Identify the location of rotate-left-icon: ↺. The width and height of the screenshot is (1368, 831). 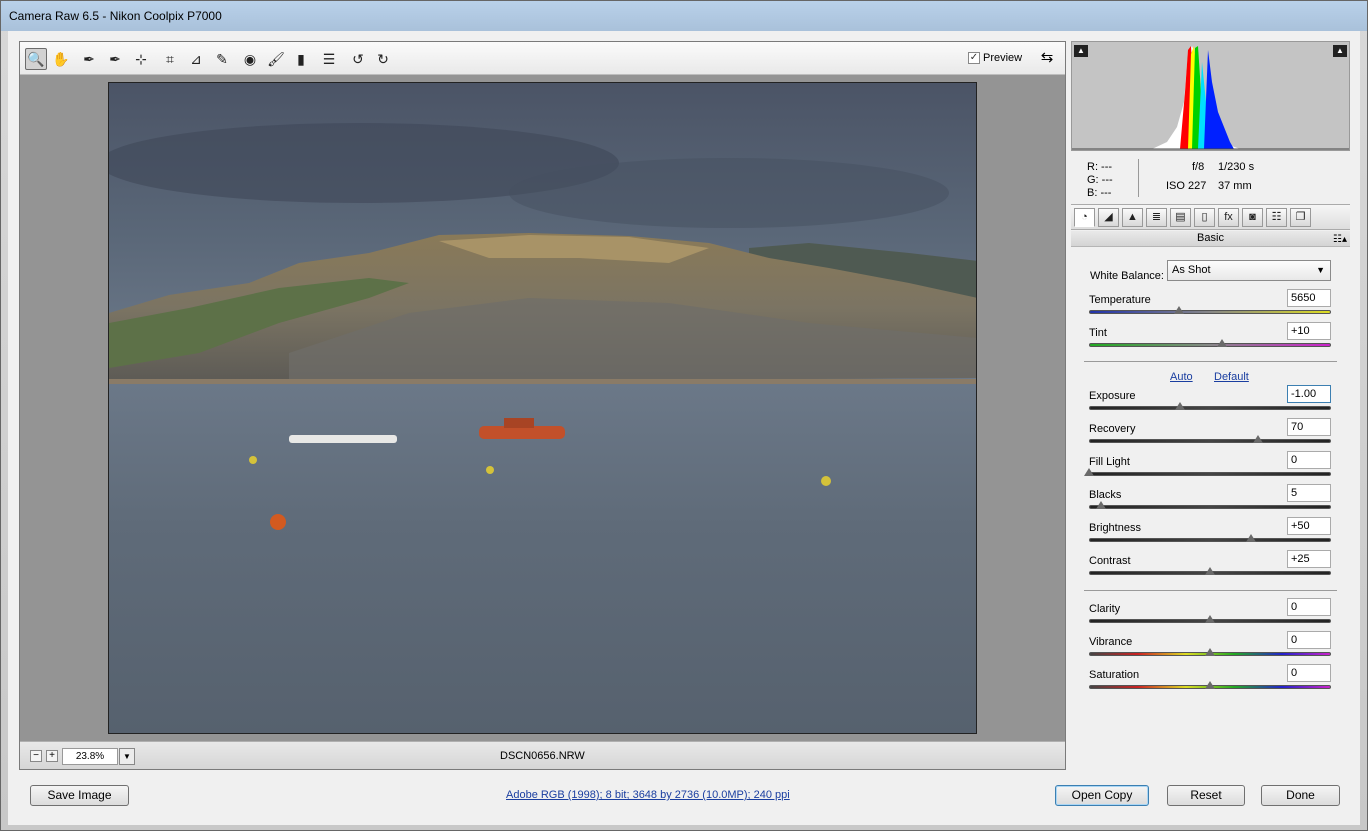
(358, 59).